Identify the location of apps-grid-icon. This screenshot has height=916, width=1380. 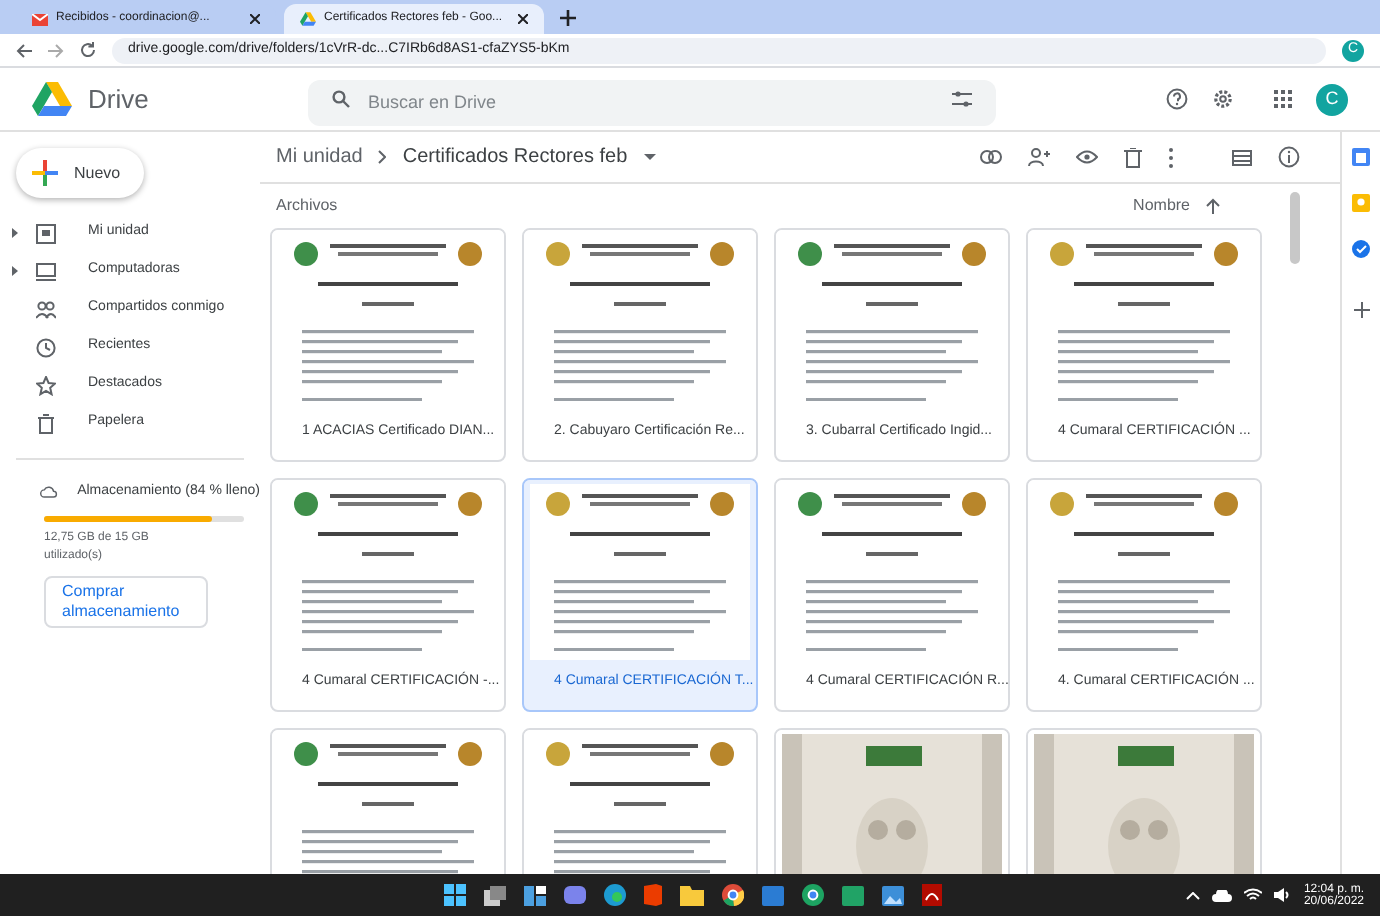
(1283, 99).